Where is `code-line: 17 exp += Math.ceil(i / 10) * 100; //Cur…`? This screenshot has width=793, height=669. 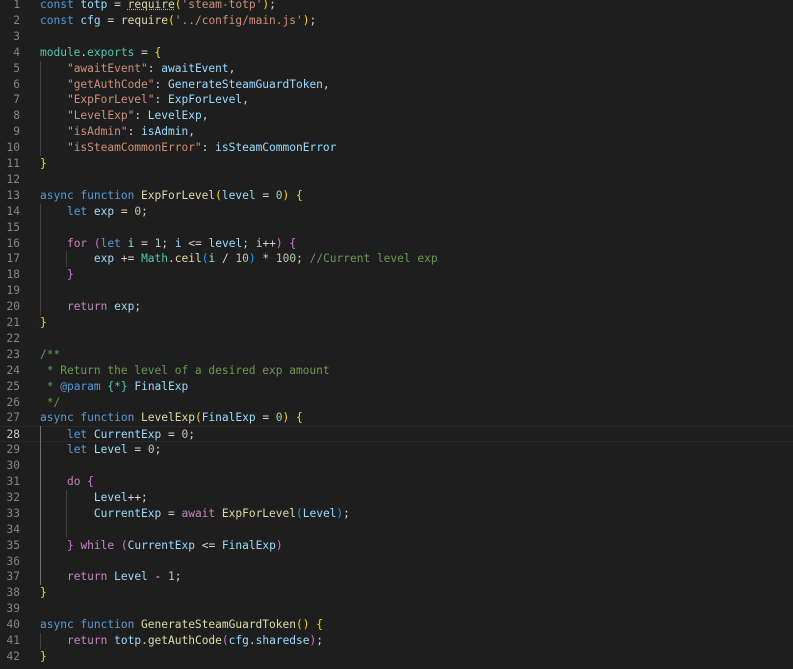 code-line: 17 exp += Math.ceil(i / 10) * 100; //Cur… is located at coordinates (396, 259).